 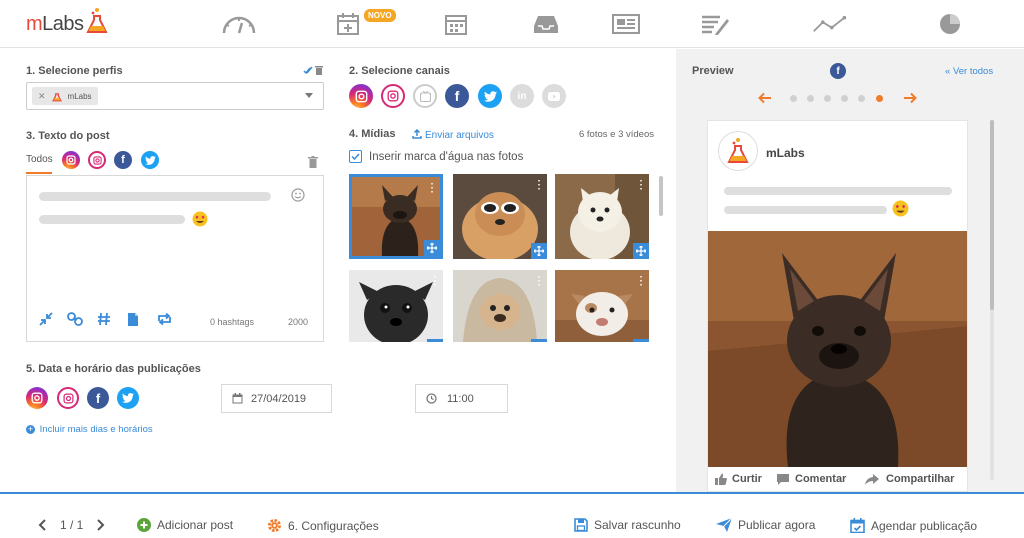 What do you see at coordinates (546, 24) in the screenshot?
I see `inbox-icon` at bounding box center [546, 24].